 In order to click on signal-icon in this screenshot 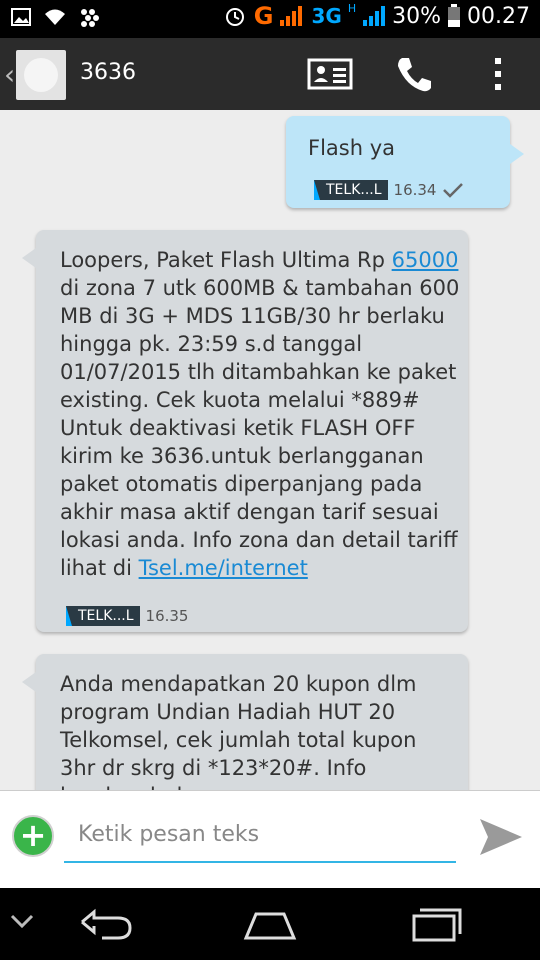, I will do `click(291, 16)`.